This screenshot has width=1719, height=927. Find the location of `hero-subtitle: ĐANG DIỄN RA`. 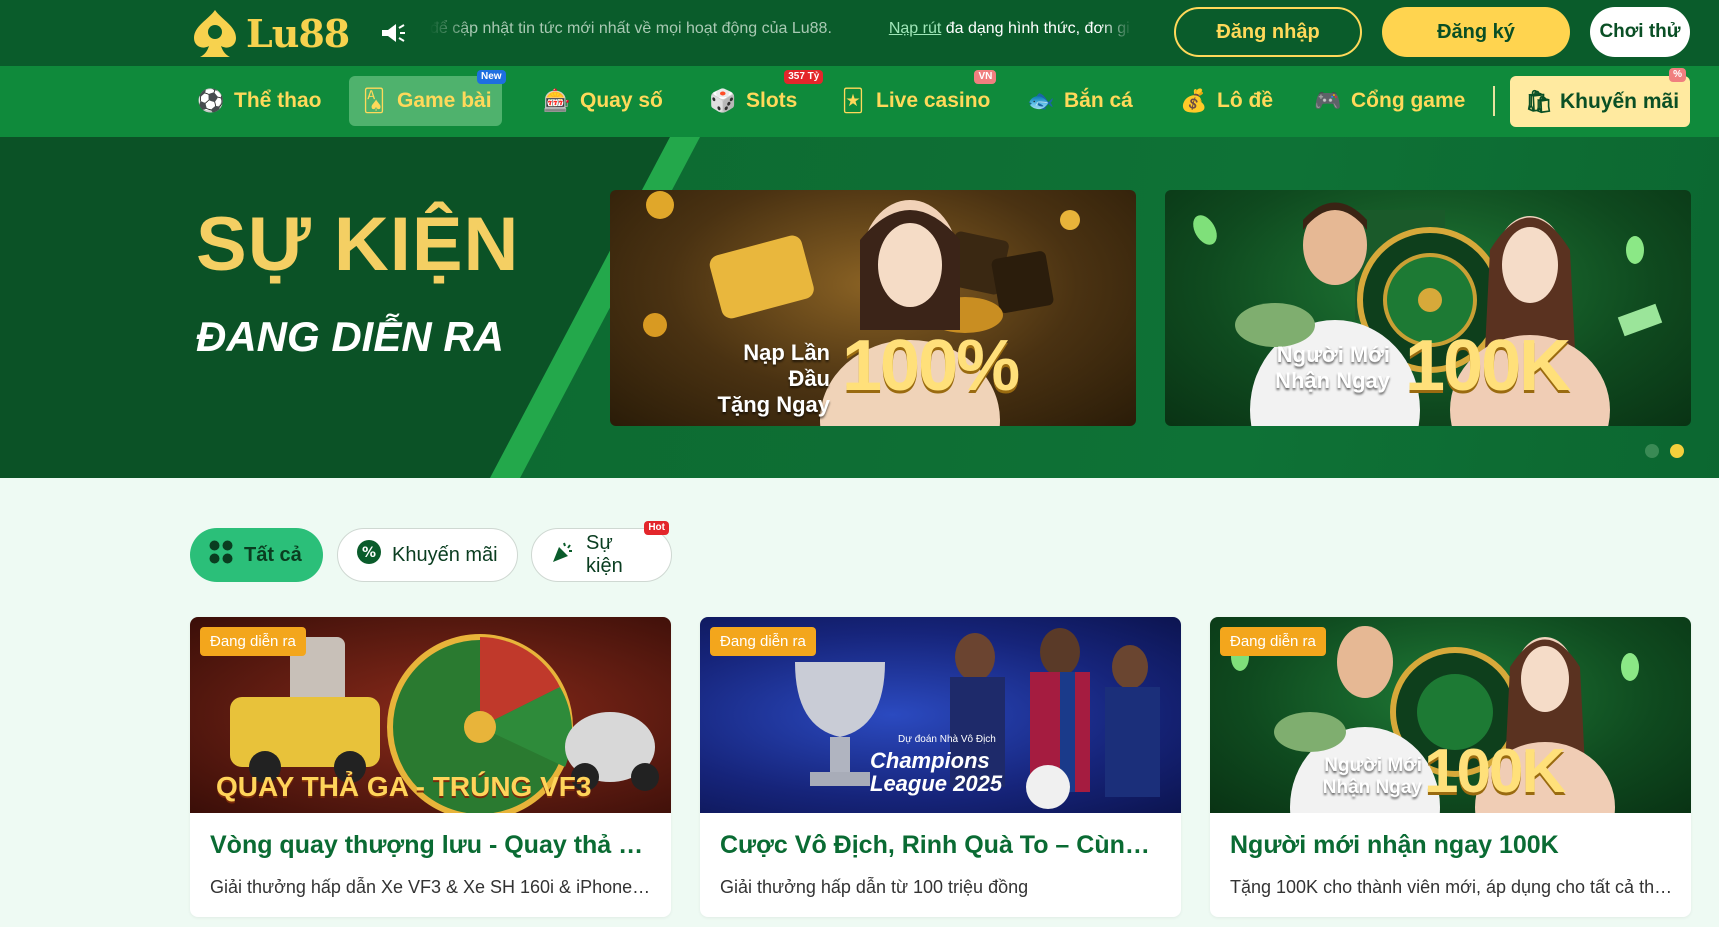

hero-subtitle: ĐANG DIỄN RA is located at coordinates (350, 336).